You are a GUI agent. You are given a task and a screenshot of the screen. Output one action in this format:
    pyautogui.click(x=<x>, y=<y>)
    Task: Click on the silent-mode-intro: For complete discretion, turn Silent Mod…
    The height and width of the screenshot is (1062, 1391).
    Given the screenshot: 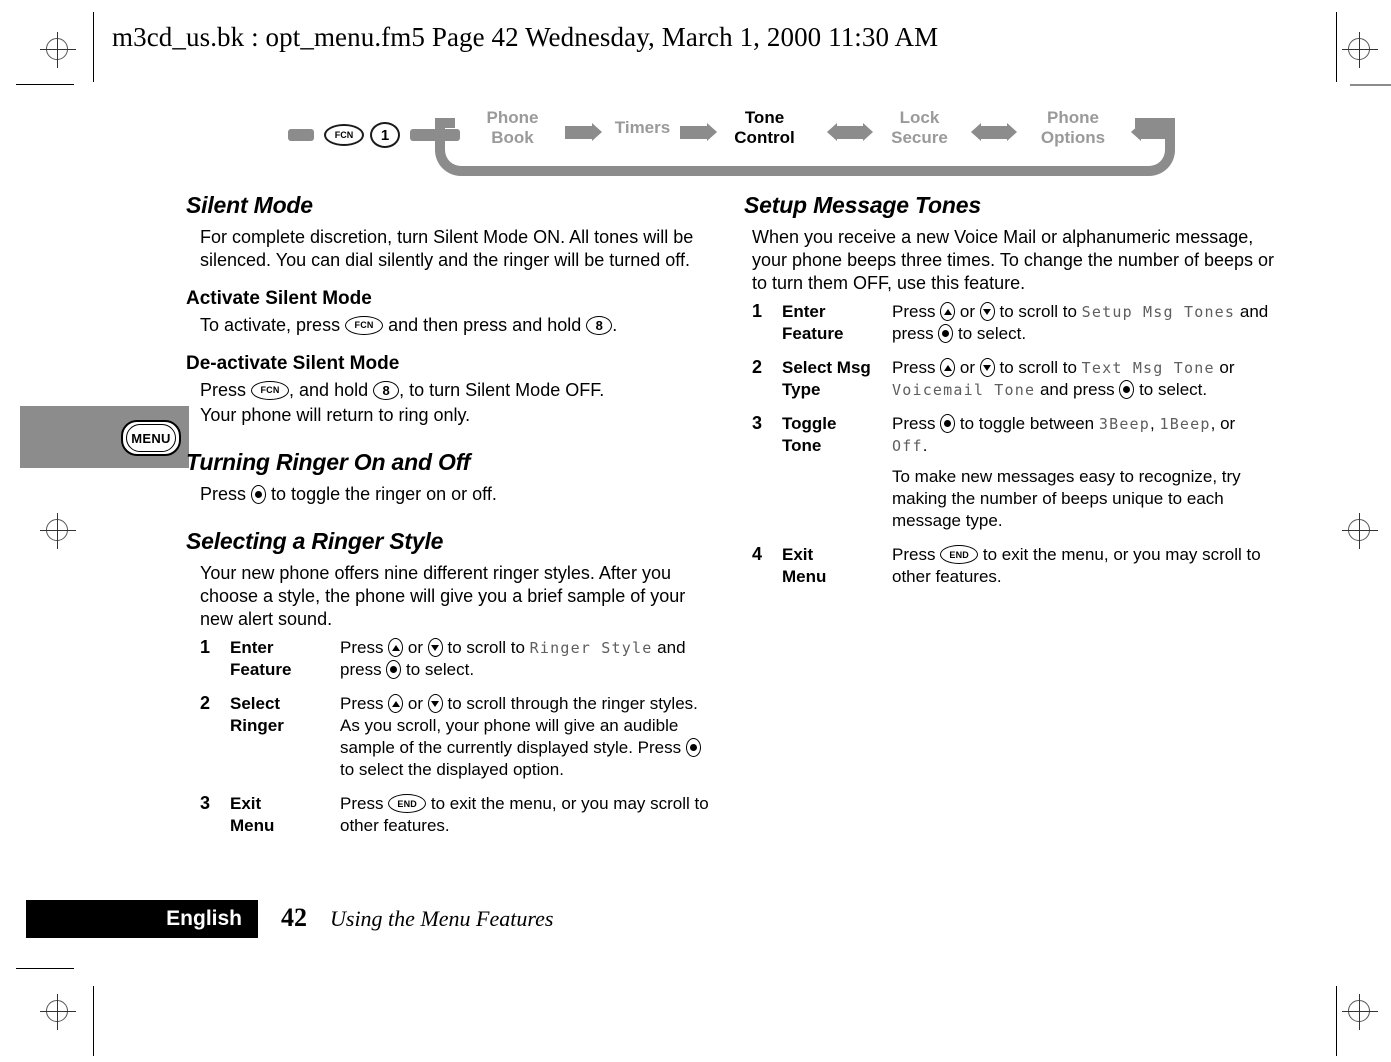 What is the action you would take?
    pyautogui.click(x=447, y=248)
    